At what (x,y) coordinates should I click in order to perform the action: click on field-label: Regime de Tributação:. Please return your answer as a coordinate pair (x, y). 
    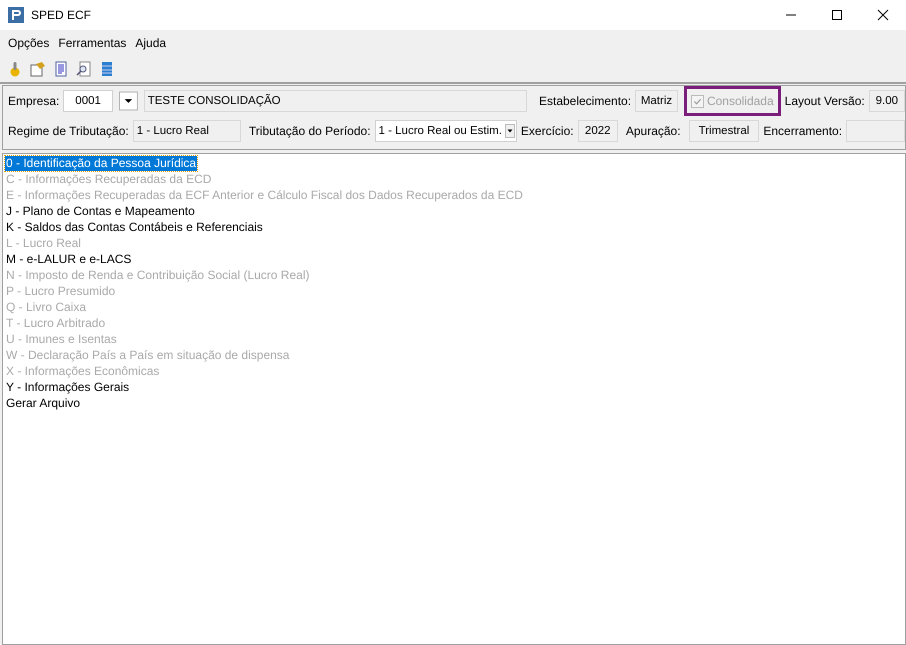
    Looking at the image, I should click on (68, 131).